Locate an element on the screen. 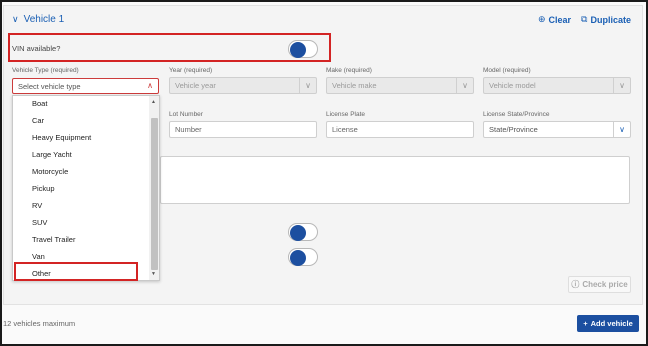  vehicles-max-note: 12 vehicles maximum is located at coordinates (39, 323).